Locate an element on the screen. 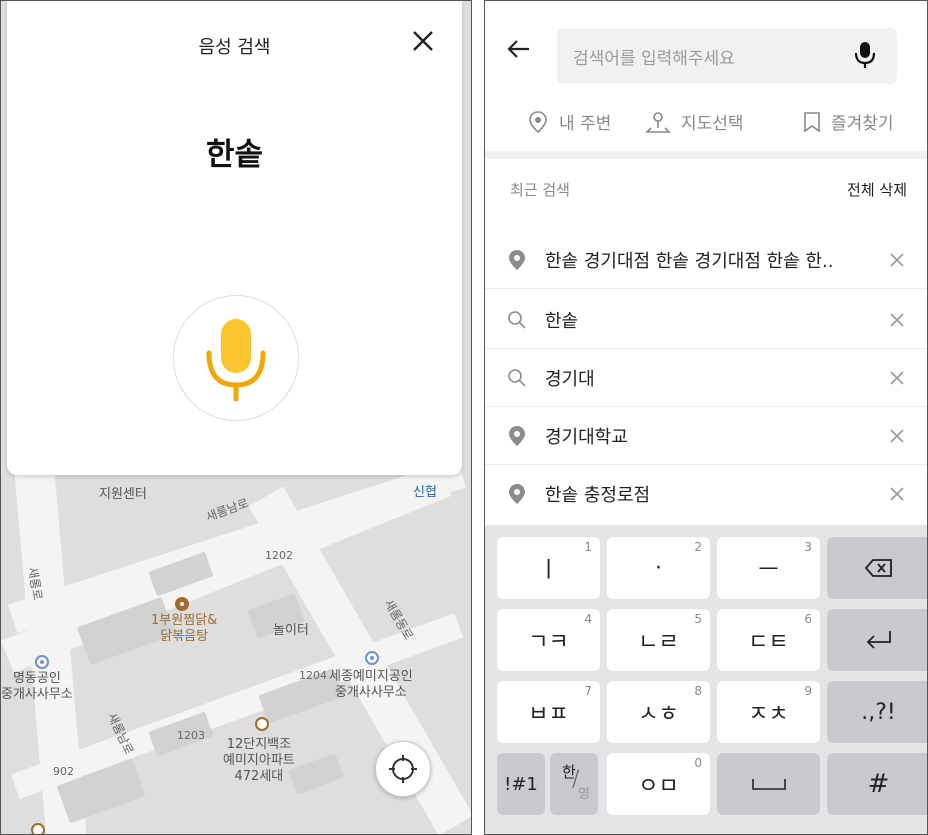  map-person-icon is located at coordinates (658, 122).